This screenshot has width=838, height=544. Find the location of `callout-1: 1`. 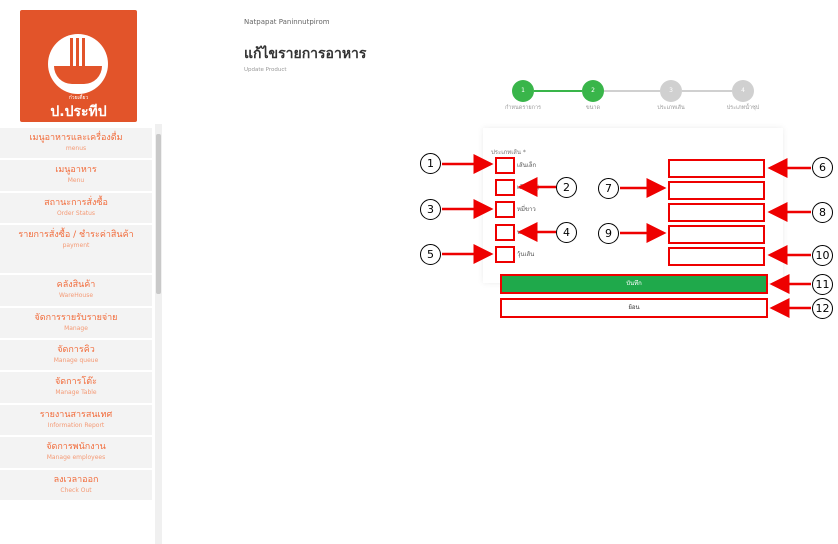

callout-1: 1 is located at coordinates (430, 163).